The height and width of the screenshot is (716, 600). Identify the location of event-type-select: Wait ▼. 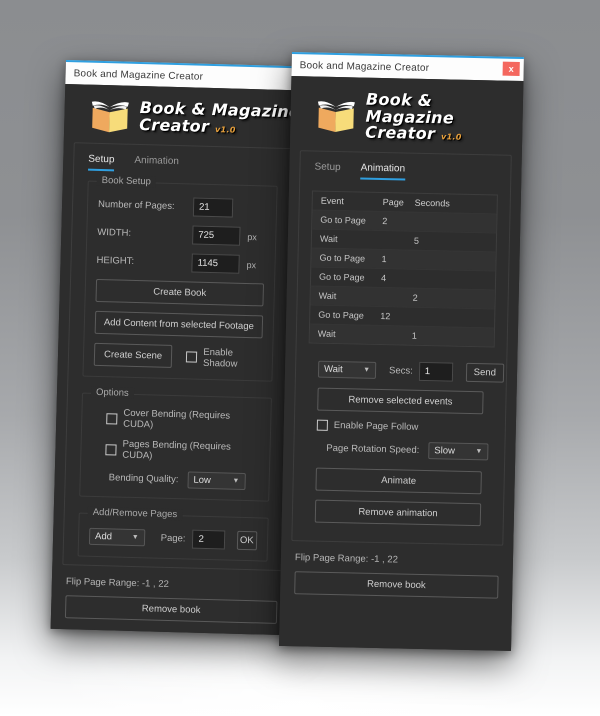
(347, 369).